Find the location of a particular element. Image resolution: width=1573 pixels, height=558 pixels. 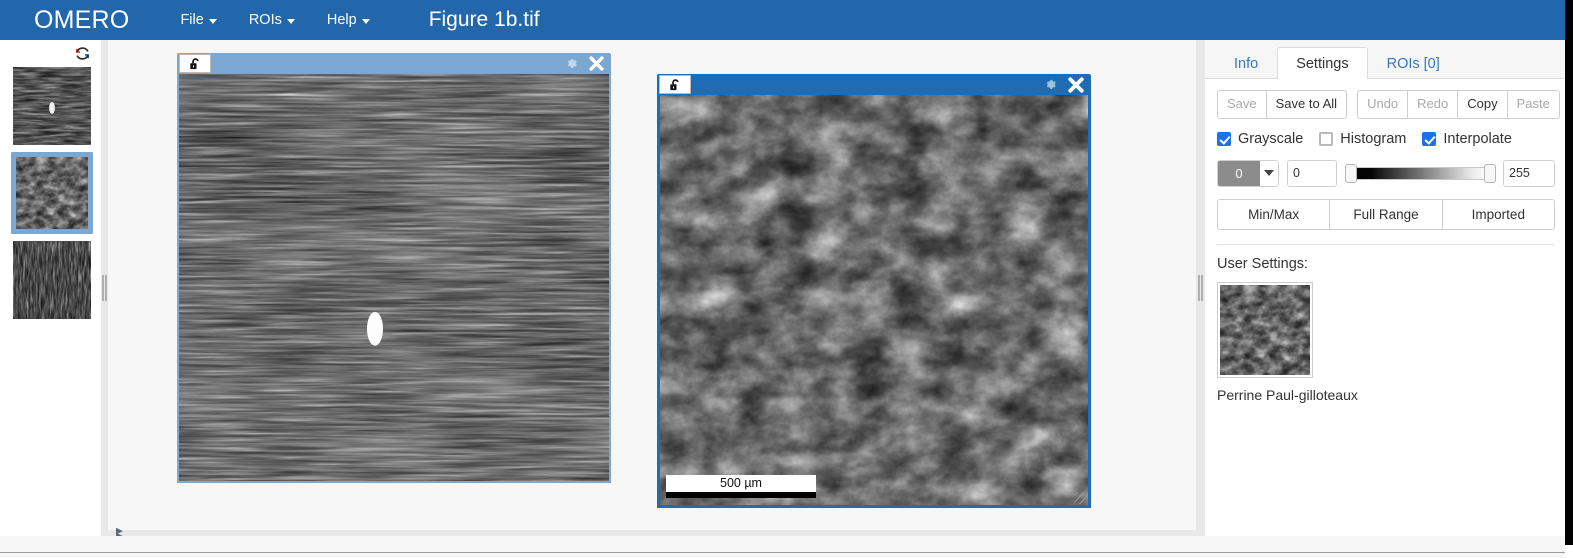

scale-bar: 500 µm is located at coordinates (741, 486).